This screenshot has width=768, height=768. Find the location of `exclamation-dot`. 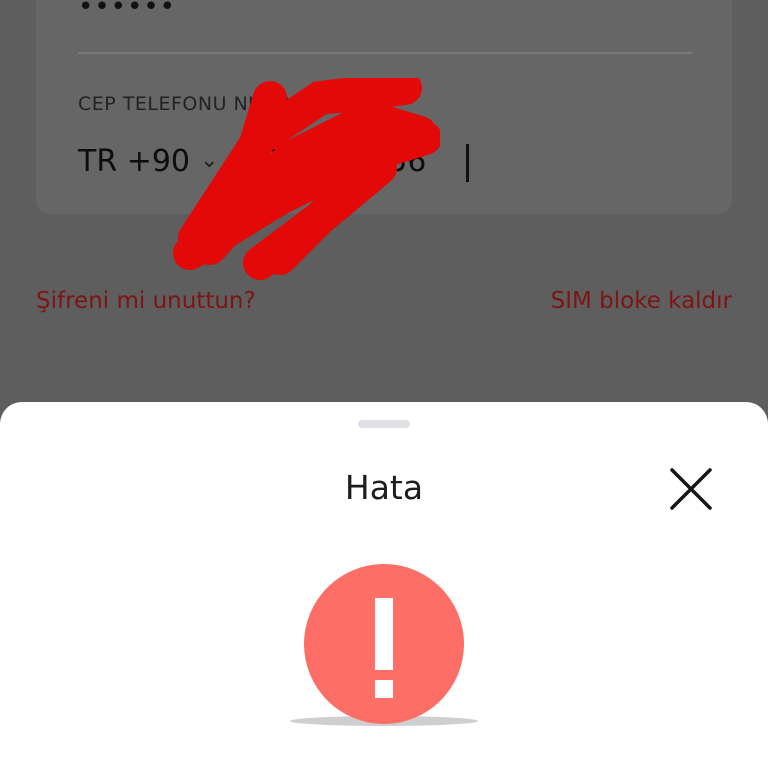

exclamation-dot is located at coordinates (384, 689).